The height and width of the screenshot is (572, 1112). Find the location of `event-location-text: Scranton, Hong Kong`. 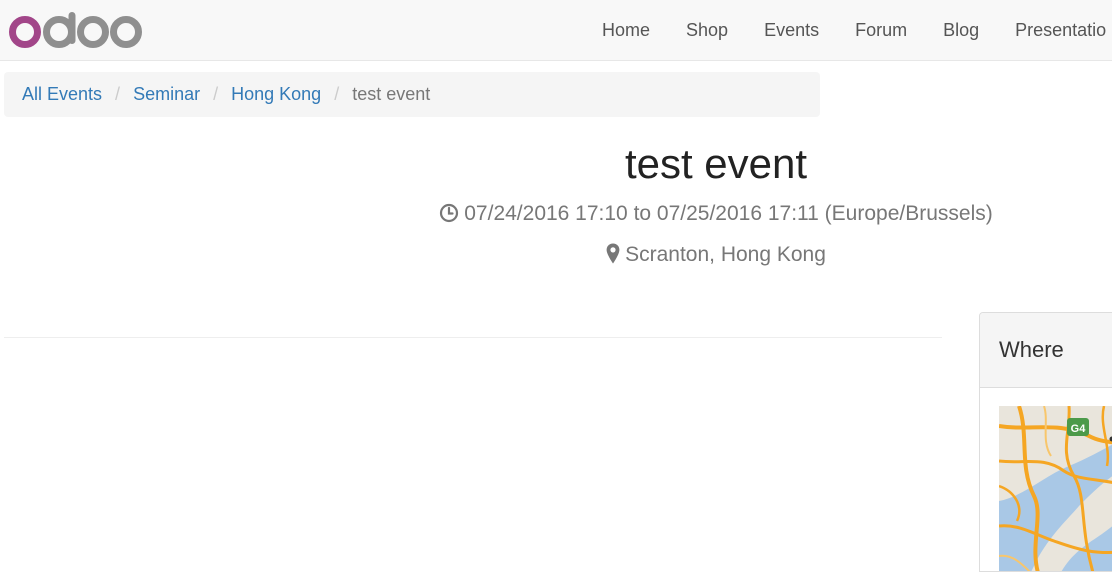

event-location-text: Scranton, Hong Kong is located at coordinates (725, 254).